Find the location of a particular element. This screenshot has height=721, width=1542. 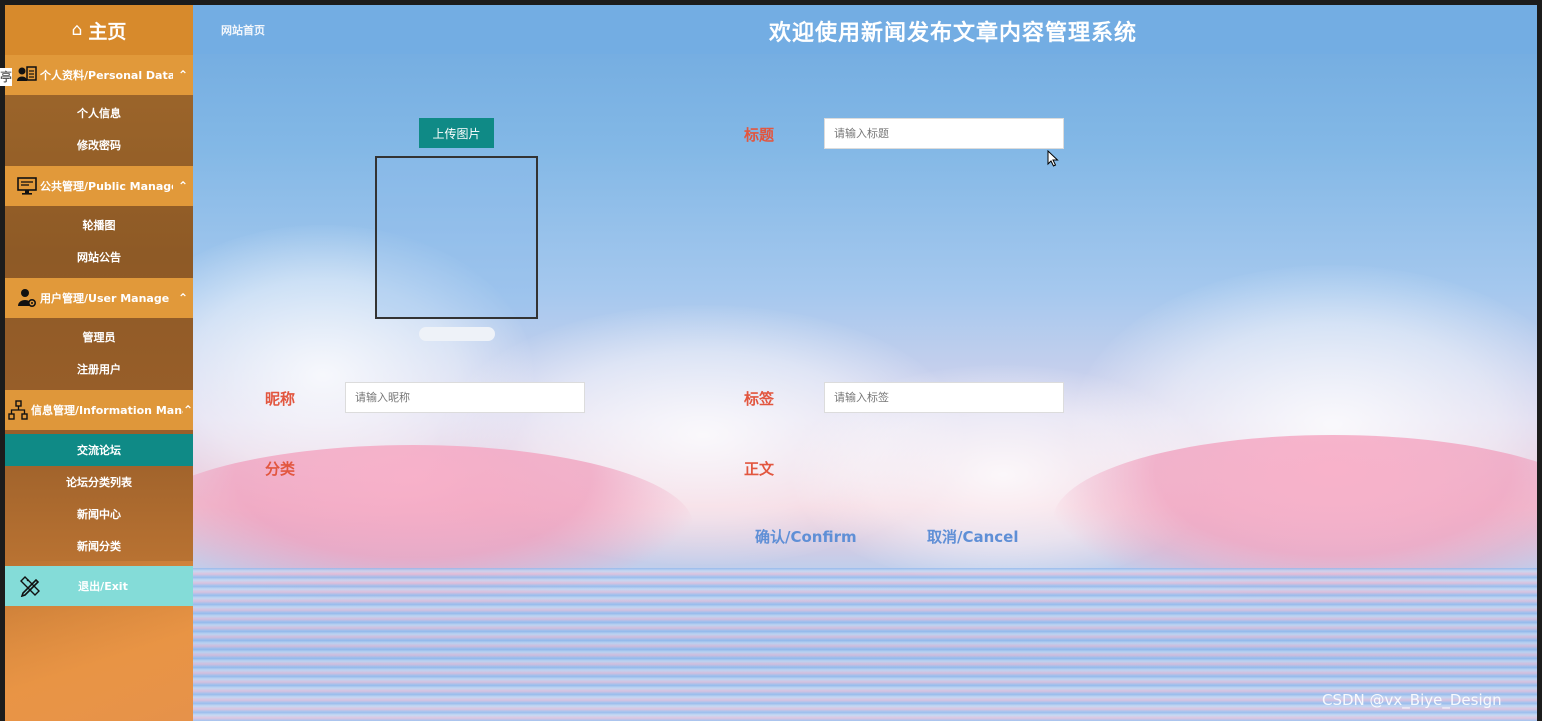

menu-group-label: 信息管理/Information Manage is located at coordinates (107, 410).